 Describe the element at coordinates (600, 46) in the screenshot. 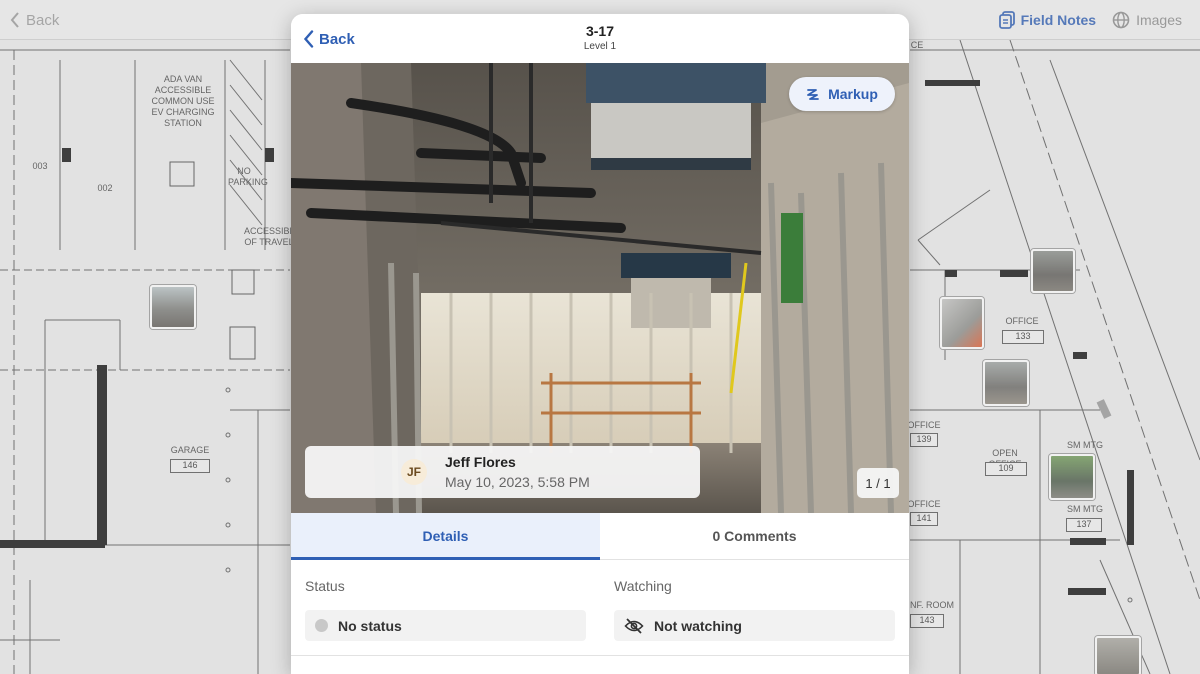

I see `modal-subtitle: Level 1` at that location.